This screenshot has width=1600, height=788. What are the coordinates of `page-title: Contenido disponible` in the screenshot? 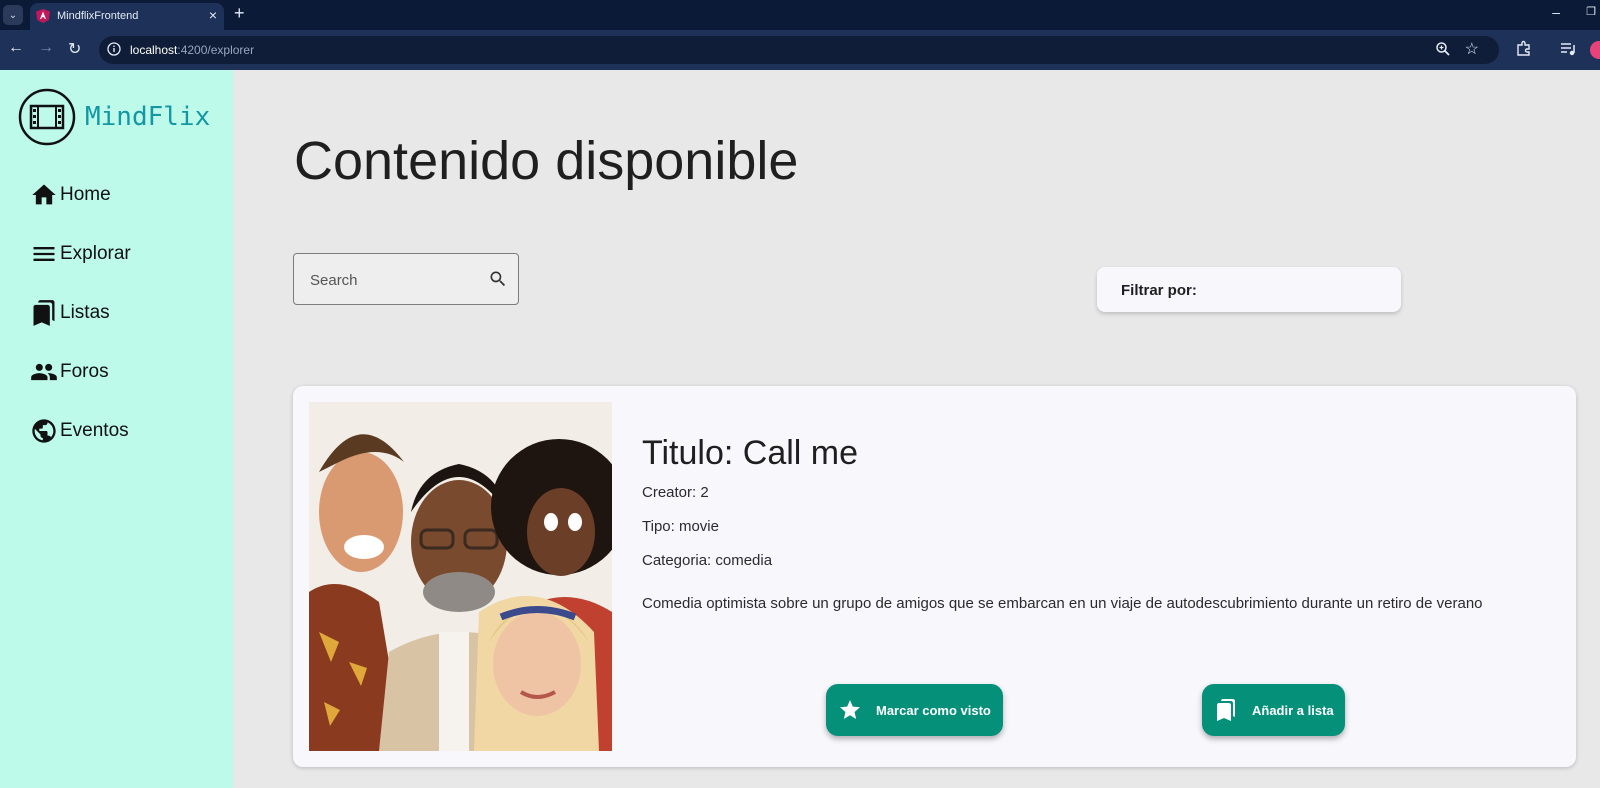 It's located at (546, 161).